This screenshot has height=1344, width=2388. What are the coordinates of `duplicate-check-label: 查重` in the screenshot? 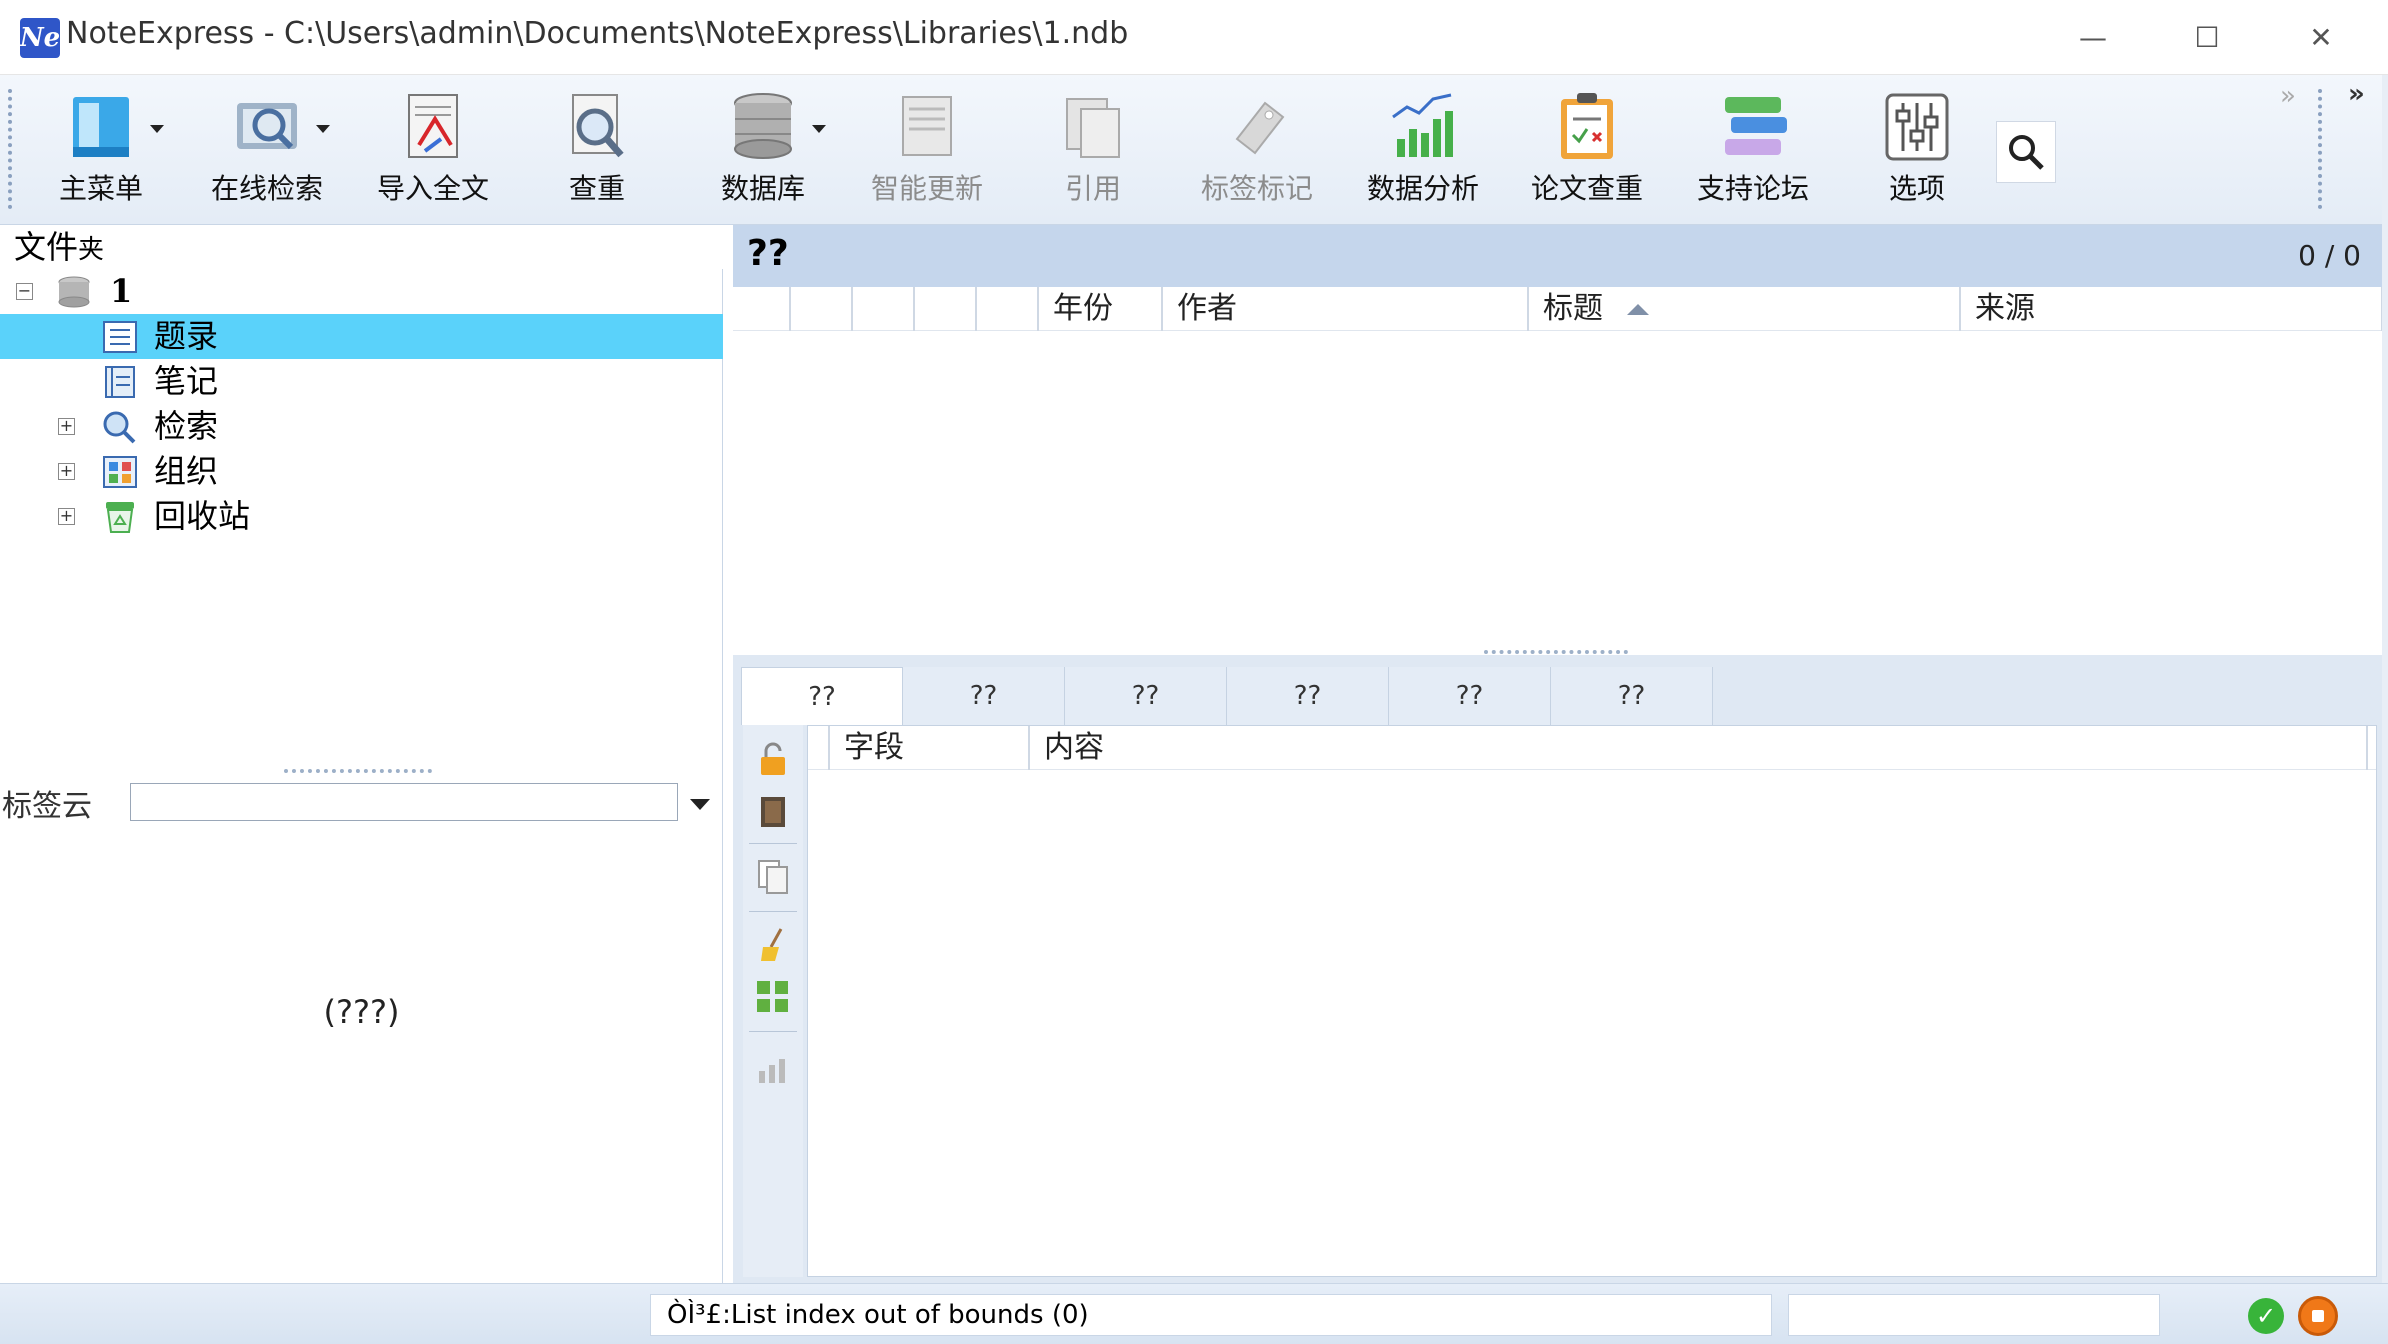 It's located at (596, 188).